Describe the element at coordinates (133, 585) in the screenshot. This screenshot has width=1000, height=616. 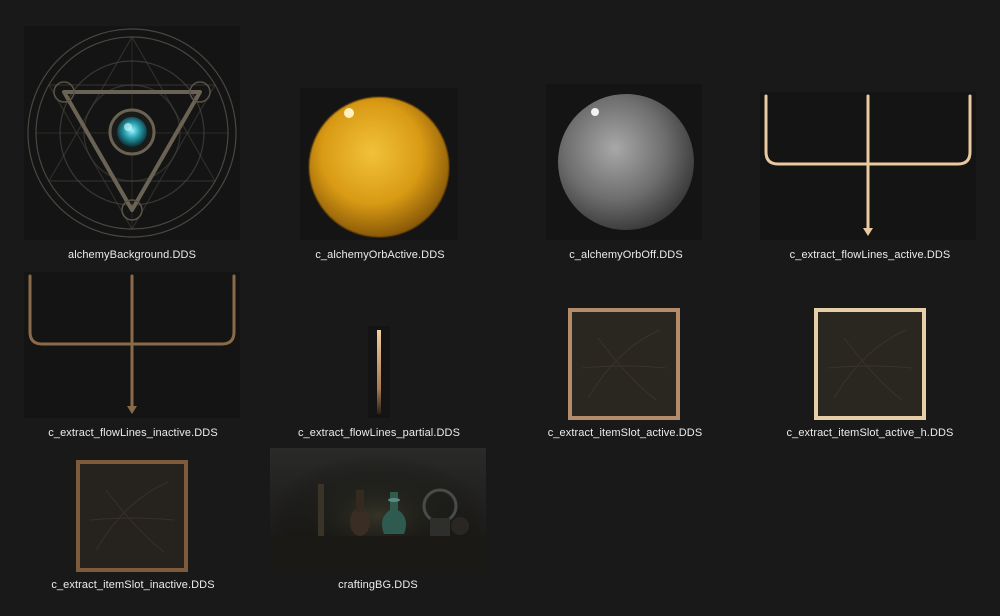
I see `file-name: c_extract_itemSlot_inactive.DDS` at that location.